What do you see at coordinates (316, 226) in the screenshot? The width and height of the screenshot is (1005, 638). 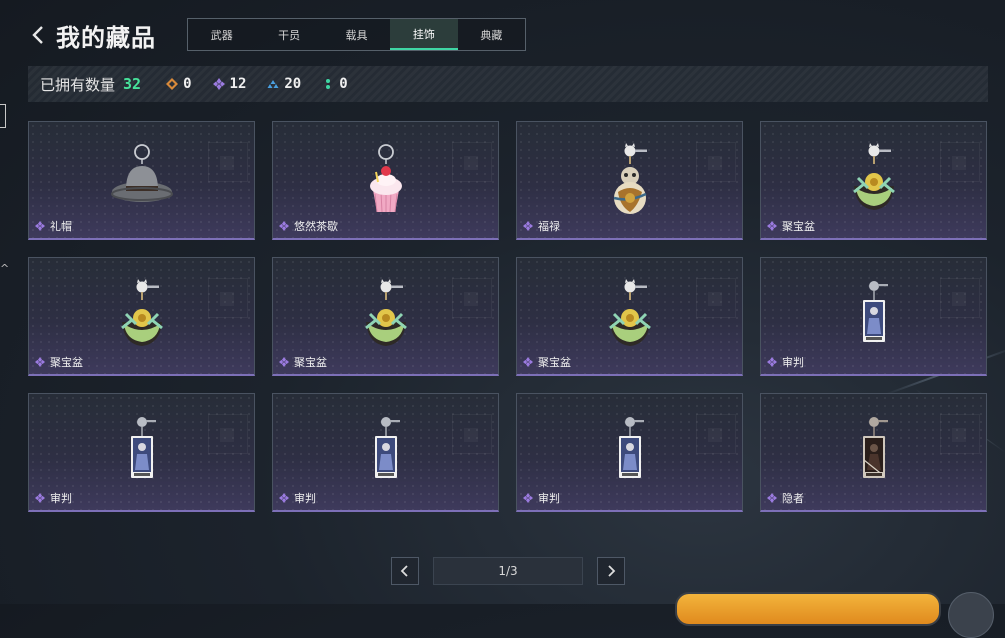 I see `item-name: 悠然茶歇` at bounding box center [316, 226].